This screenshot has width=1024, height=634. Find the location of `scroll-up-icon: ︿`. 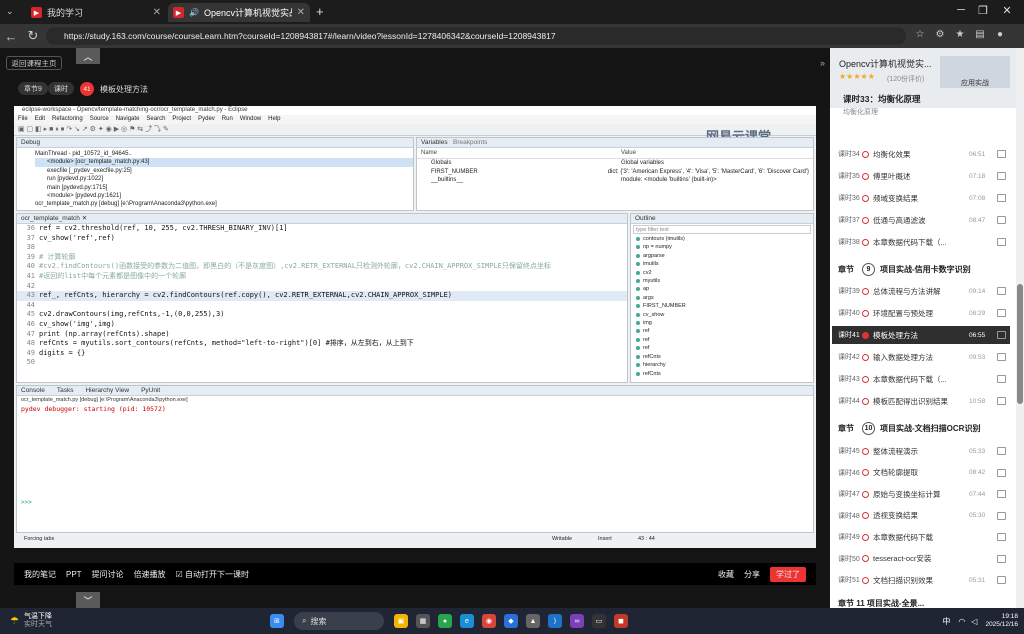

scroll-up-icon: ︿ is located at coordinates (88, 56).